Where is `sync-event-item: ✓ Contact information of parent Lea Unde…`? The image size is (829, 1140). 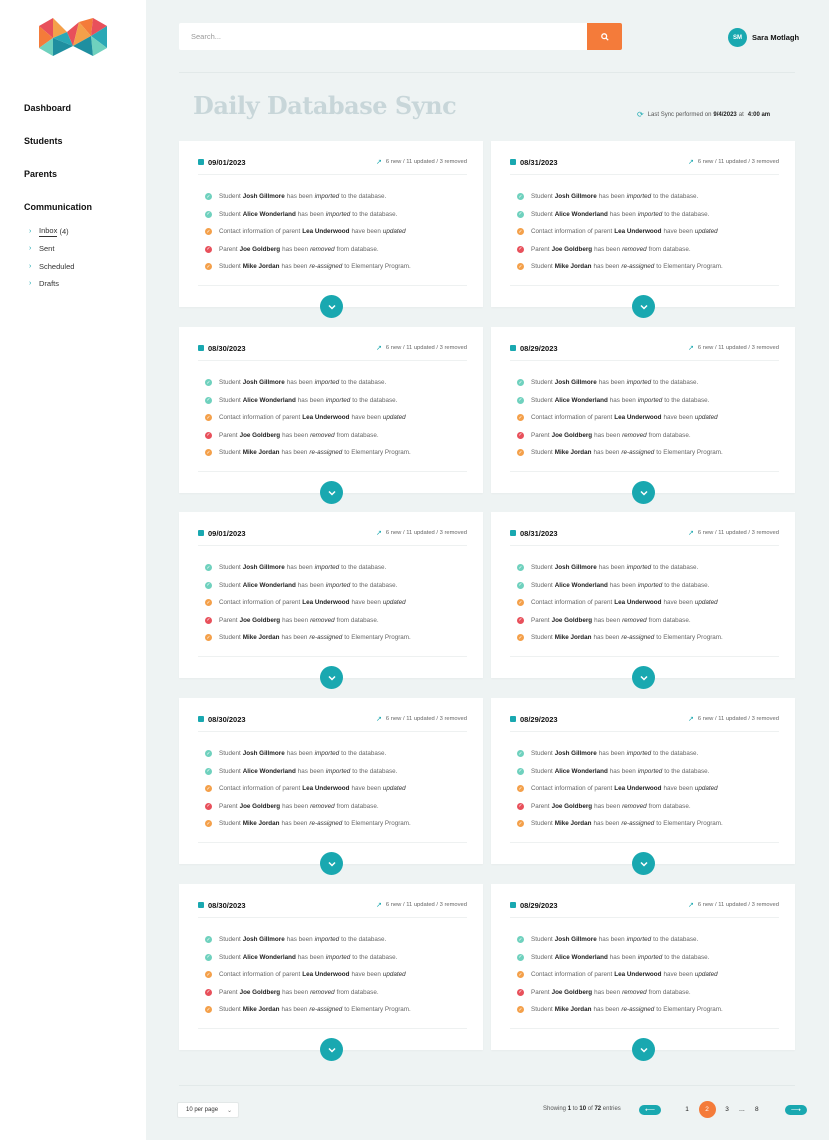
sync-event-item: ✓ Contact information of parent Lea Unde… is located at coordinates (651, 418).